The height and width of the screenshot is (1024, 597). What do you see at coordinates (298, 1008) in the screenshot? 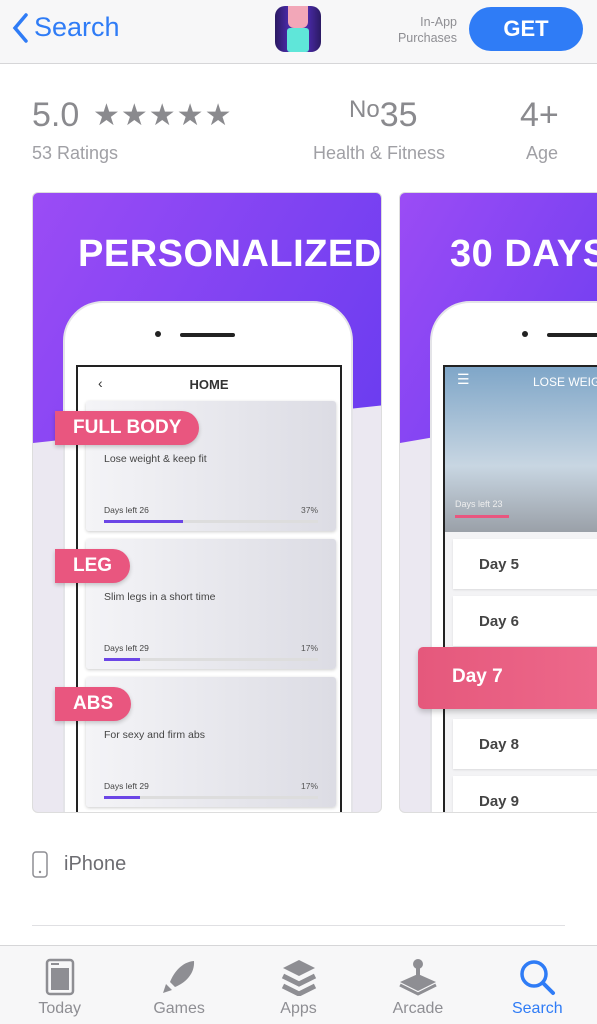
I see `tab-label: Apps` at bounding box center [298, 1008].